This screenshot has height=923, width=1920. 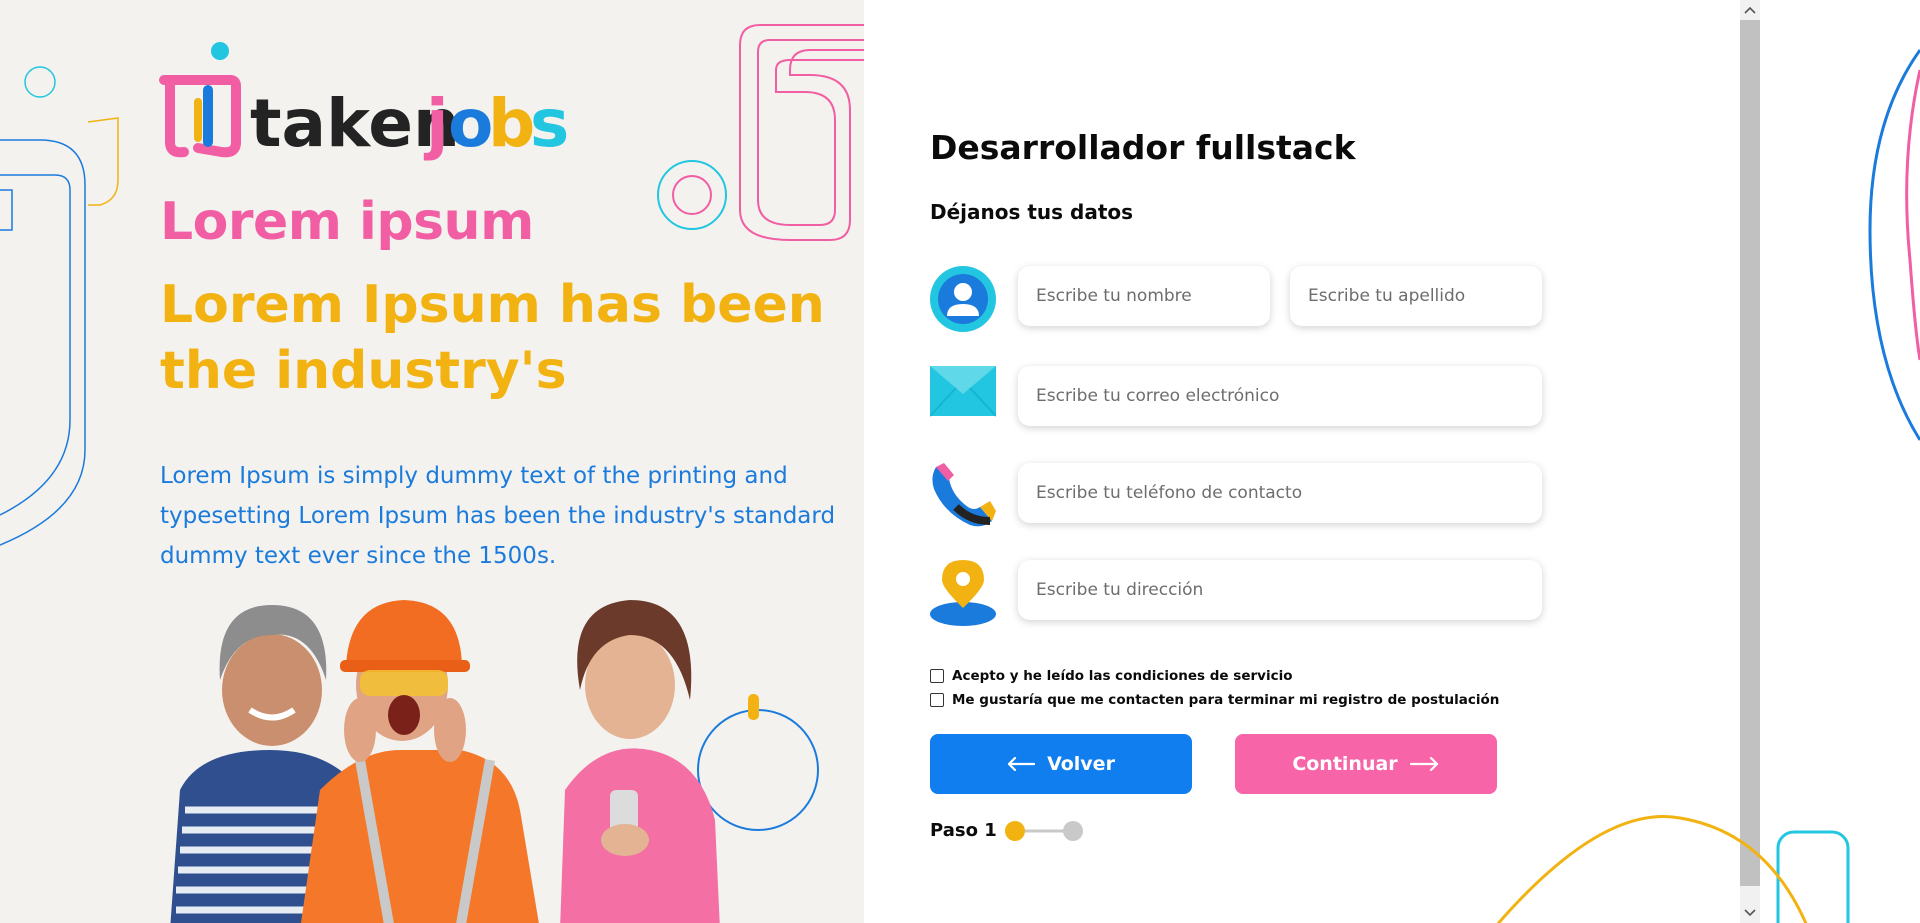 What do you see at coordinates (549, 123) in the screenshot?
I see `svg-text: s` at bounding box center [549, 123].